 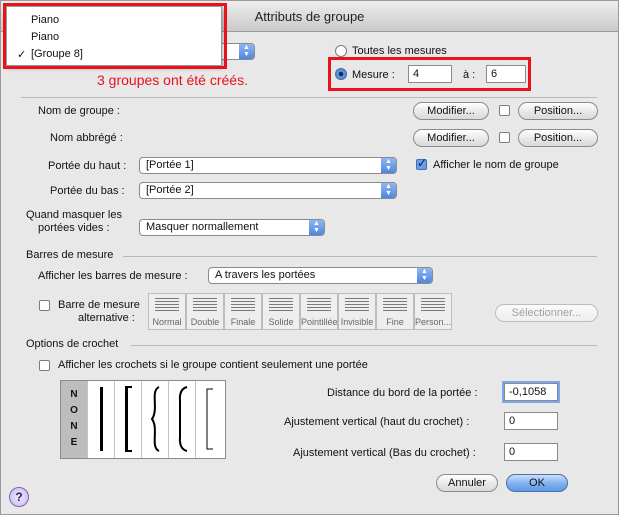 I want to click on adj-bottom-input: 0, so click(x=531, y=452).